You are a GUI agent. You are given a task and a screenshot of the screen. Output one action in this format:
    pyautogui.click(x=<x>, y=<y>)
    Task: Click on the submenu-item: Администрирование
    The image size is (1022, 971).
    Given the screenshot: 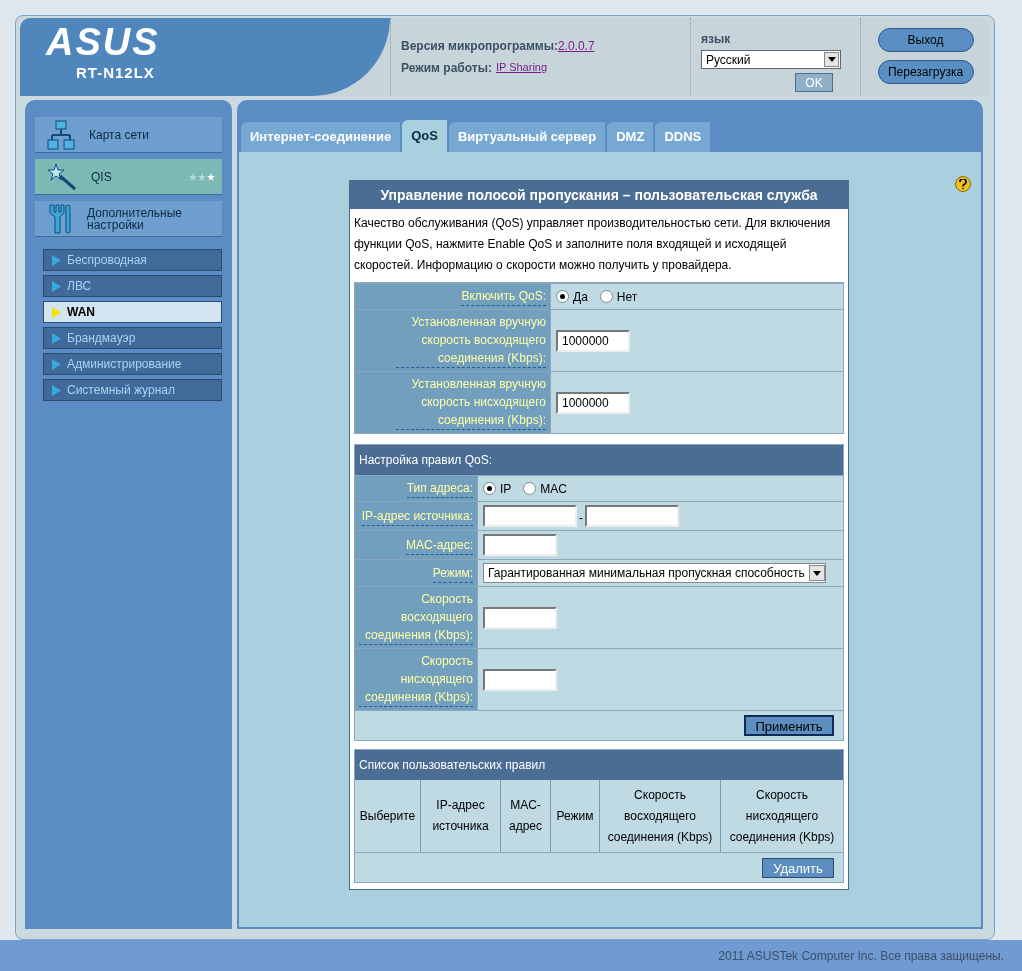 What is the action you would take?
    pyautogui.click(x=132, y=364)
    